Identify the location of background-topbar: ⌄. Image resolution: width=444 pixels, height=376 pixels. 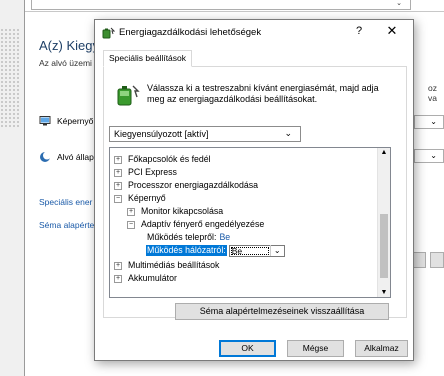
(234, 6).